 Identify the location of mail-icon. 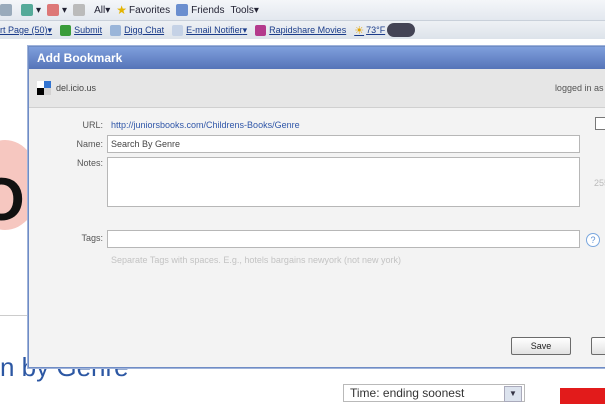
(178, 30).